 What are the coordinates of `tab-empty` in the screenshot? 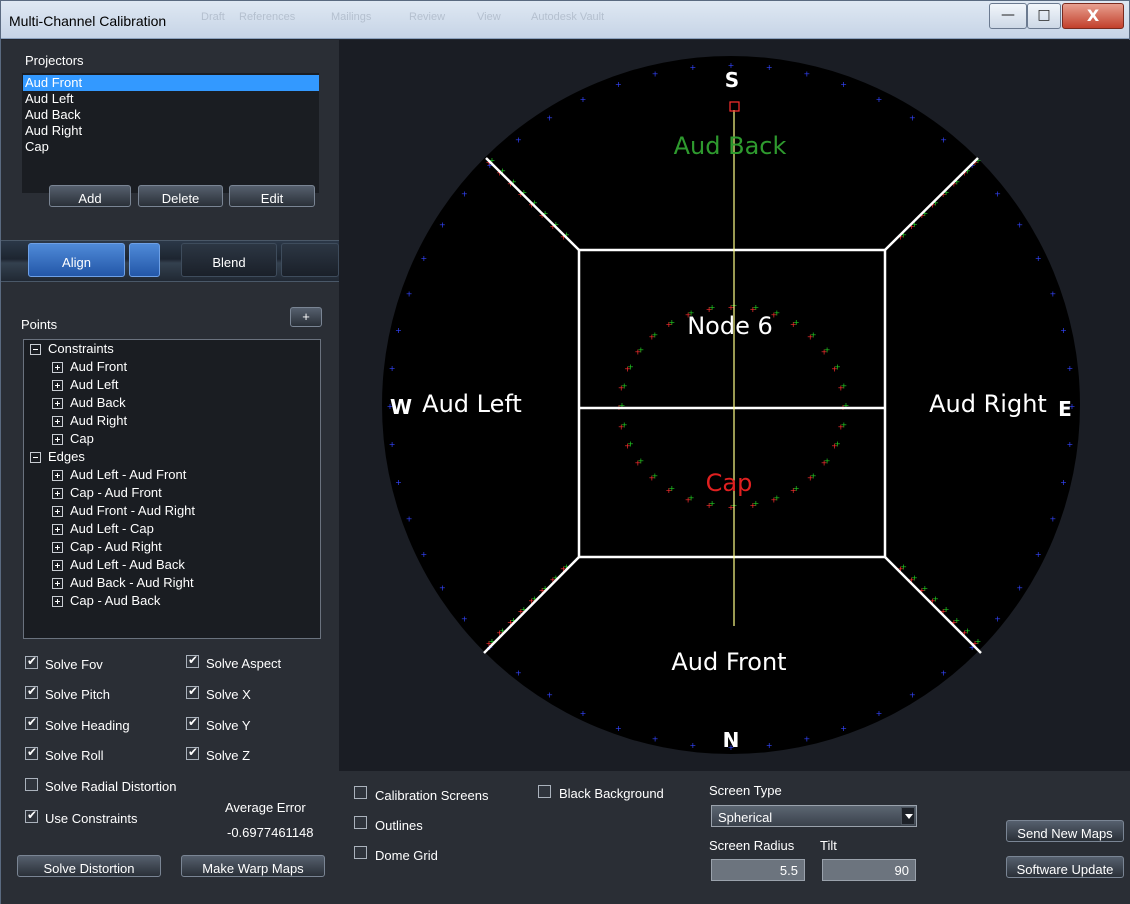 It's located at (310, 260).